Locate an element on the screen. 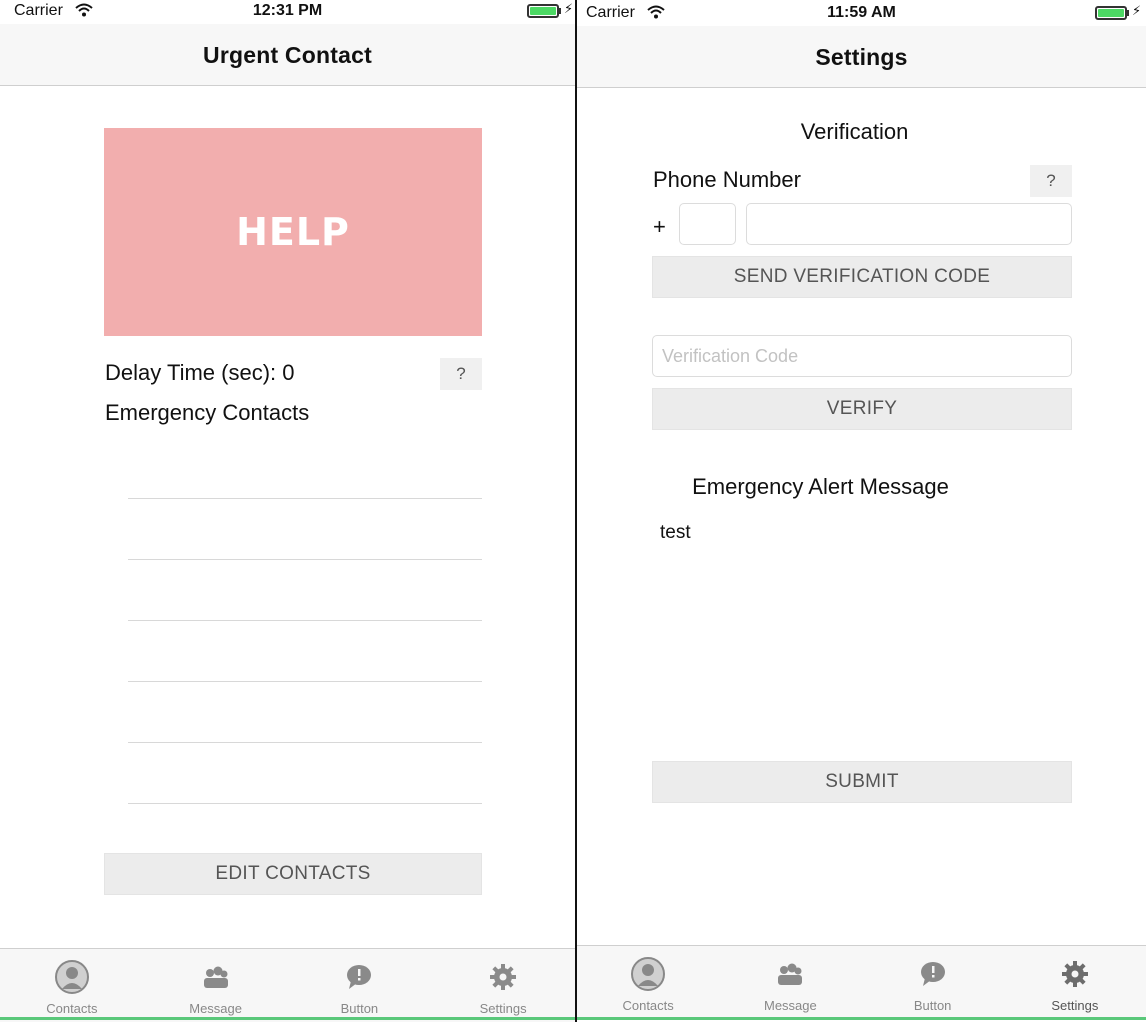 The width and height of the screenshot is (1146, 1022). country-code-input is located at coordinates (707, 224).